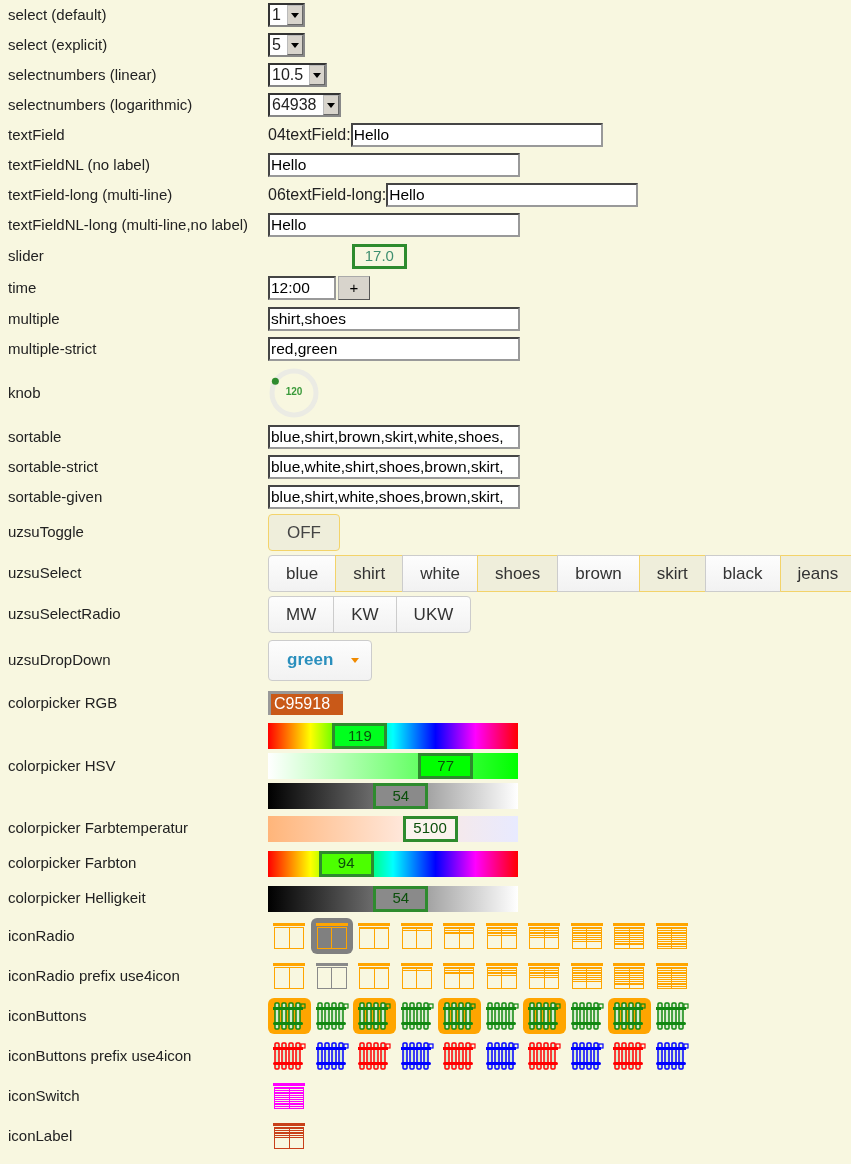 The image size is (851, 1164). I want to click on toggle-button: OFF, so click(304, 532).